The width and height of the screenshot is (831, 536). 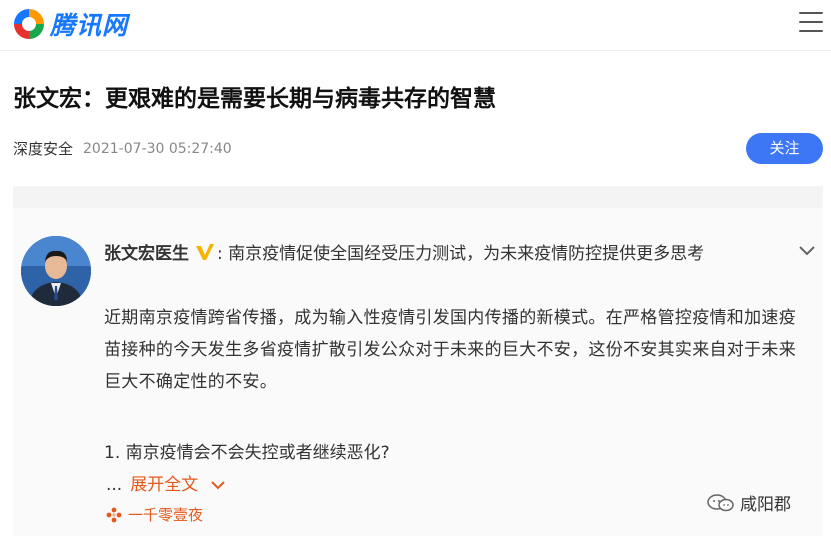 I want to click on wechat-icon, so click(x=720, y=502).